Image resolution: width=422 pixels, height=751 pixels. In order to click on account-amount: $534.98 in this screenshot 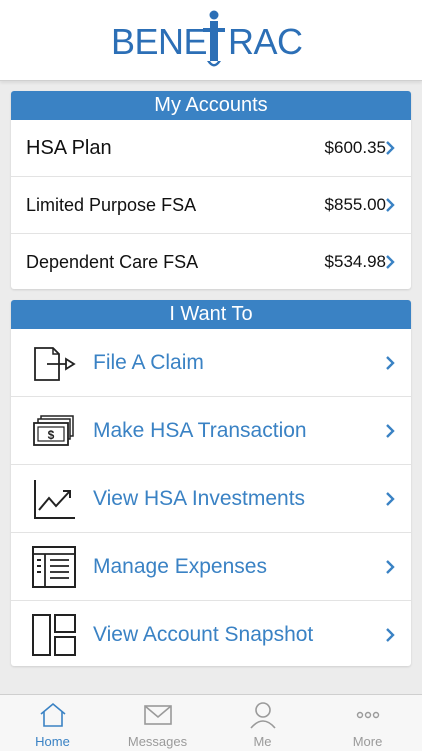, I will do `click(355, 261)`.